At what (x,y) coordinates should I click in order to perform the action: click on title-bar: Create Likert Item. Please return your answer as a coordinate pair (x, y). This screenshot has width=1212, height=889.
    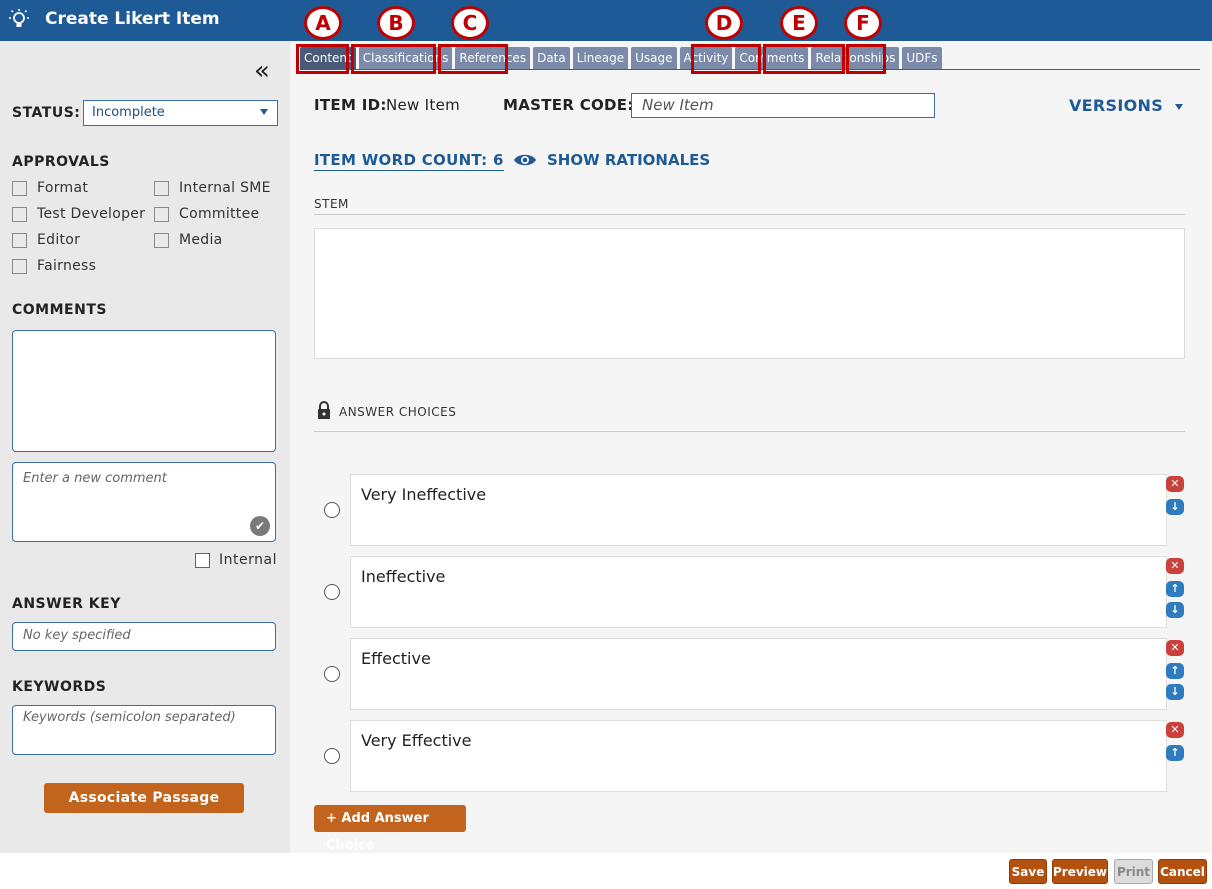
    Looking at the image, I should click on (606, 20).